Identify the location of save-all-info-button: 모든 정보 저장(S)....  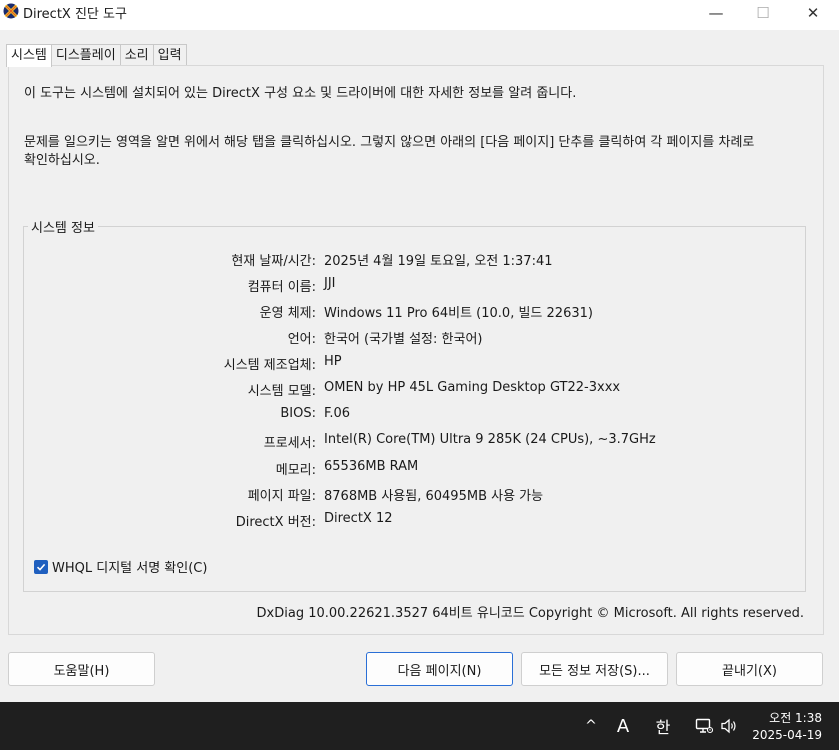
(594, 669).